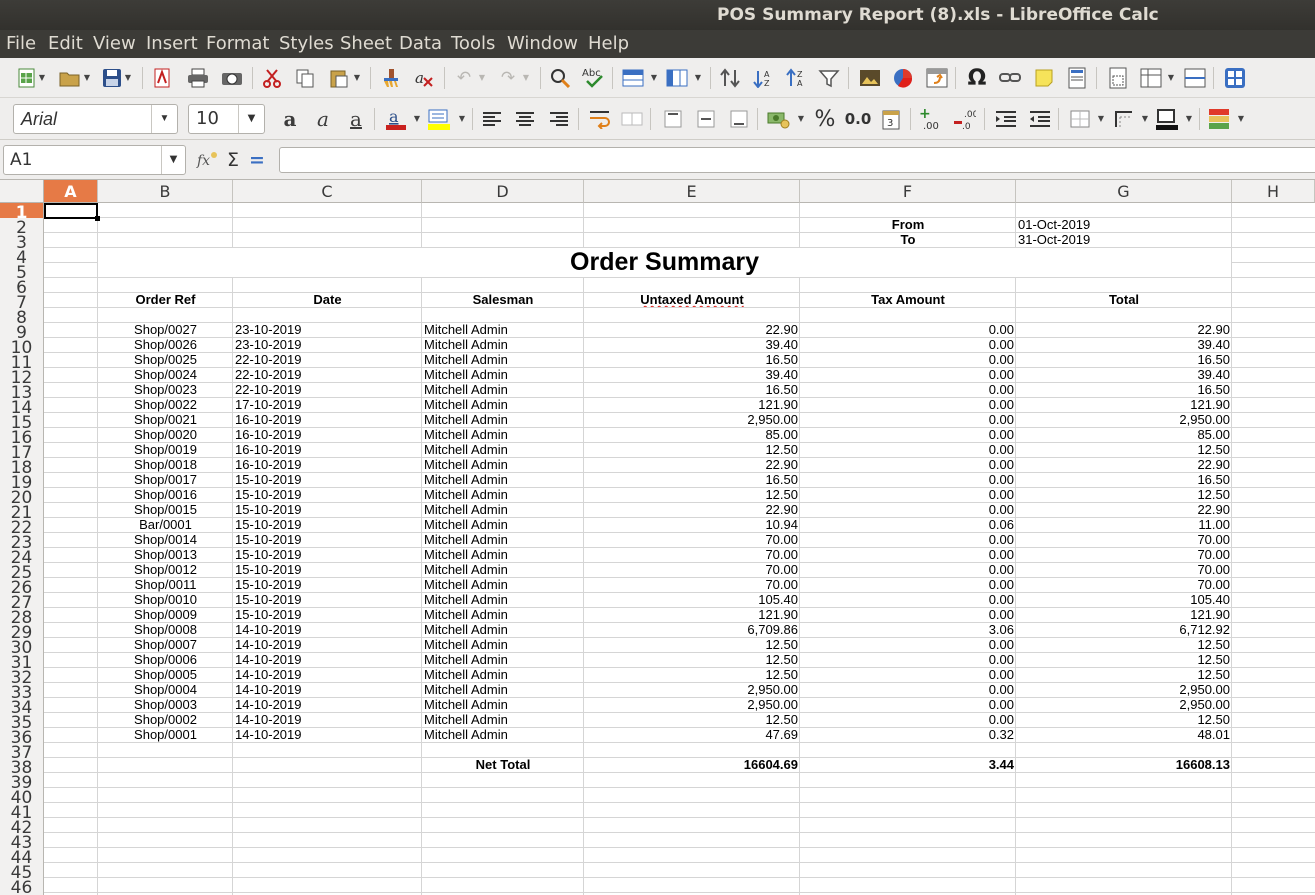  I want to click on define-print-area-icon, so click(1118, 78).